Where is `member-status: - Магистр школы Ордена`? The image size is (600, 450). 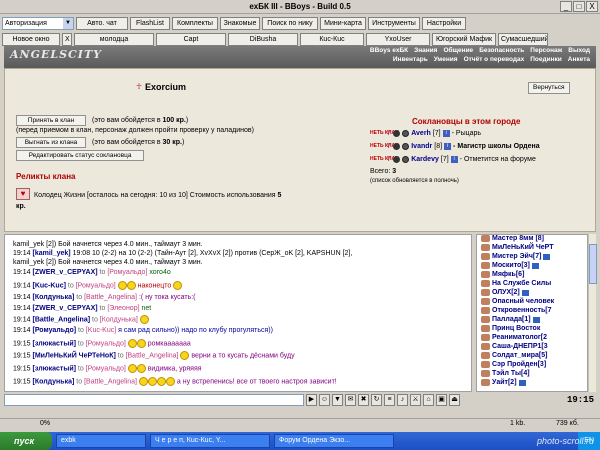 member-status: - Магистр школы Ордена is located at coordinates (496, 146).